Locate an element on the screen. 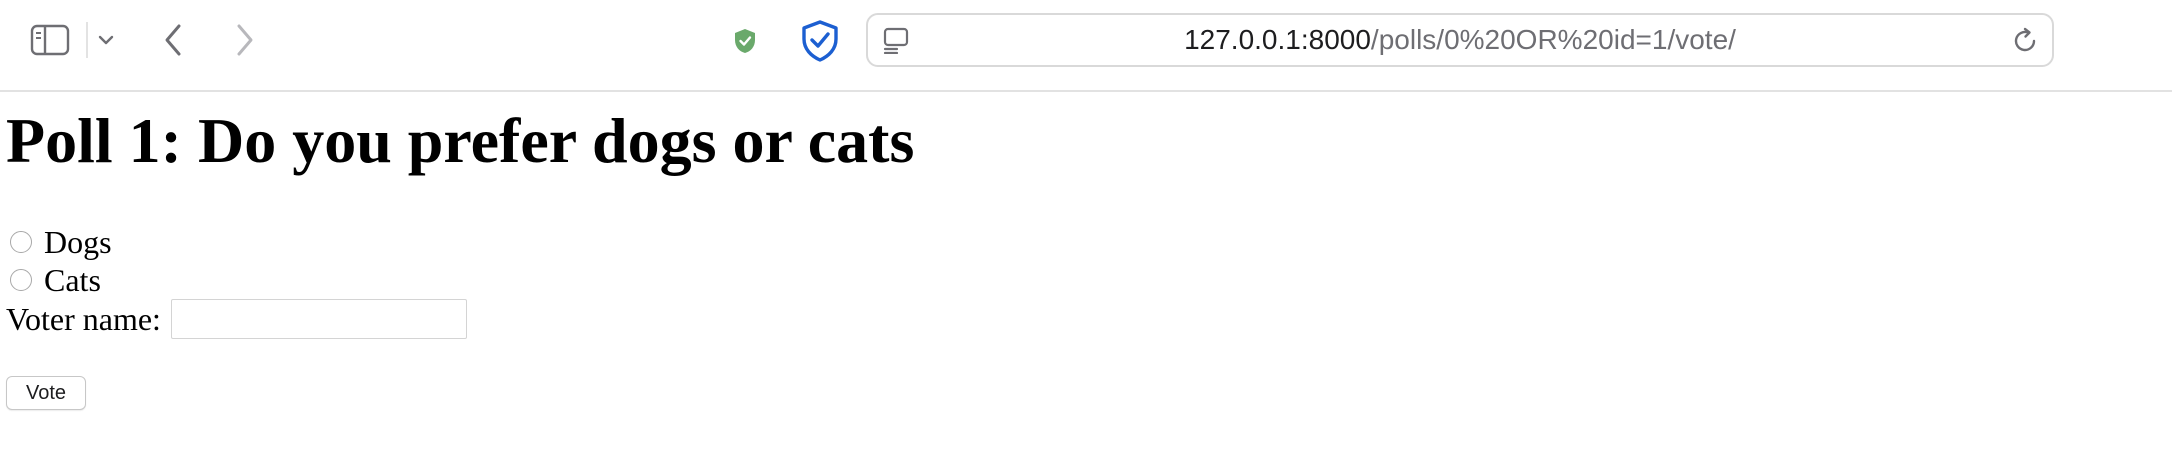 The image size is (2172, 462). choice-cats-label: Cats is located at coordinates (72, 280).